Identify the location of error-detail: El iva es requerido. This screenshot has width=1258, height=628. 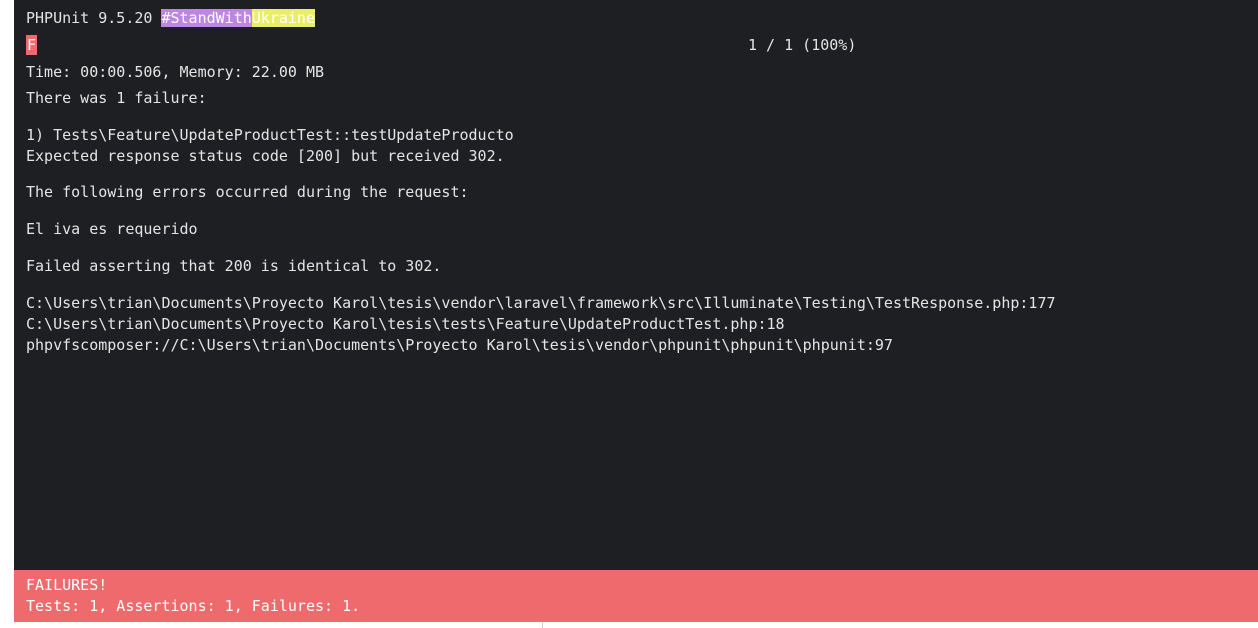
(112, 229).